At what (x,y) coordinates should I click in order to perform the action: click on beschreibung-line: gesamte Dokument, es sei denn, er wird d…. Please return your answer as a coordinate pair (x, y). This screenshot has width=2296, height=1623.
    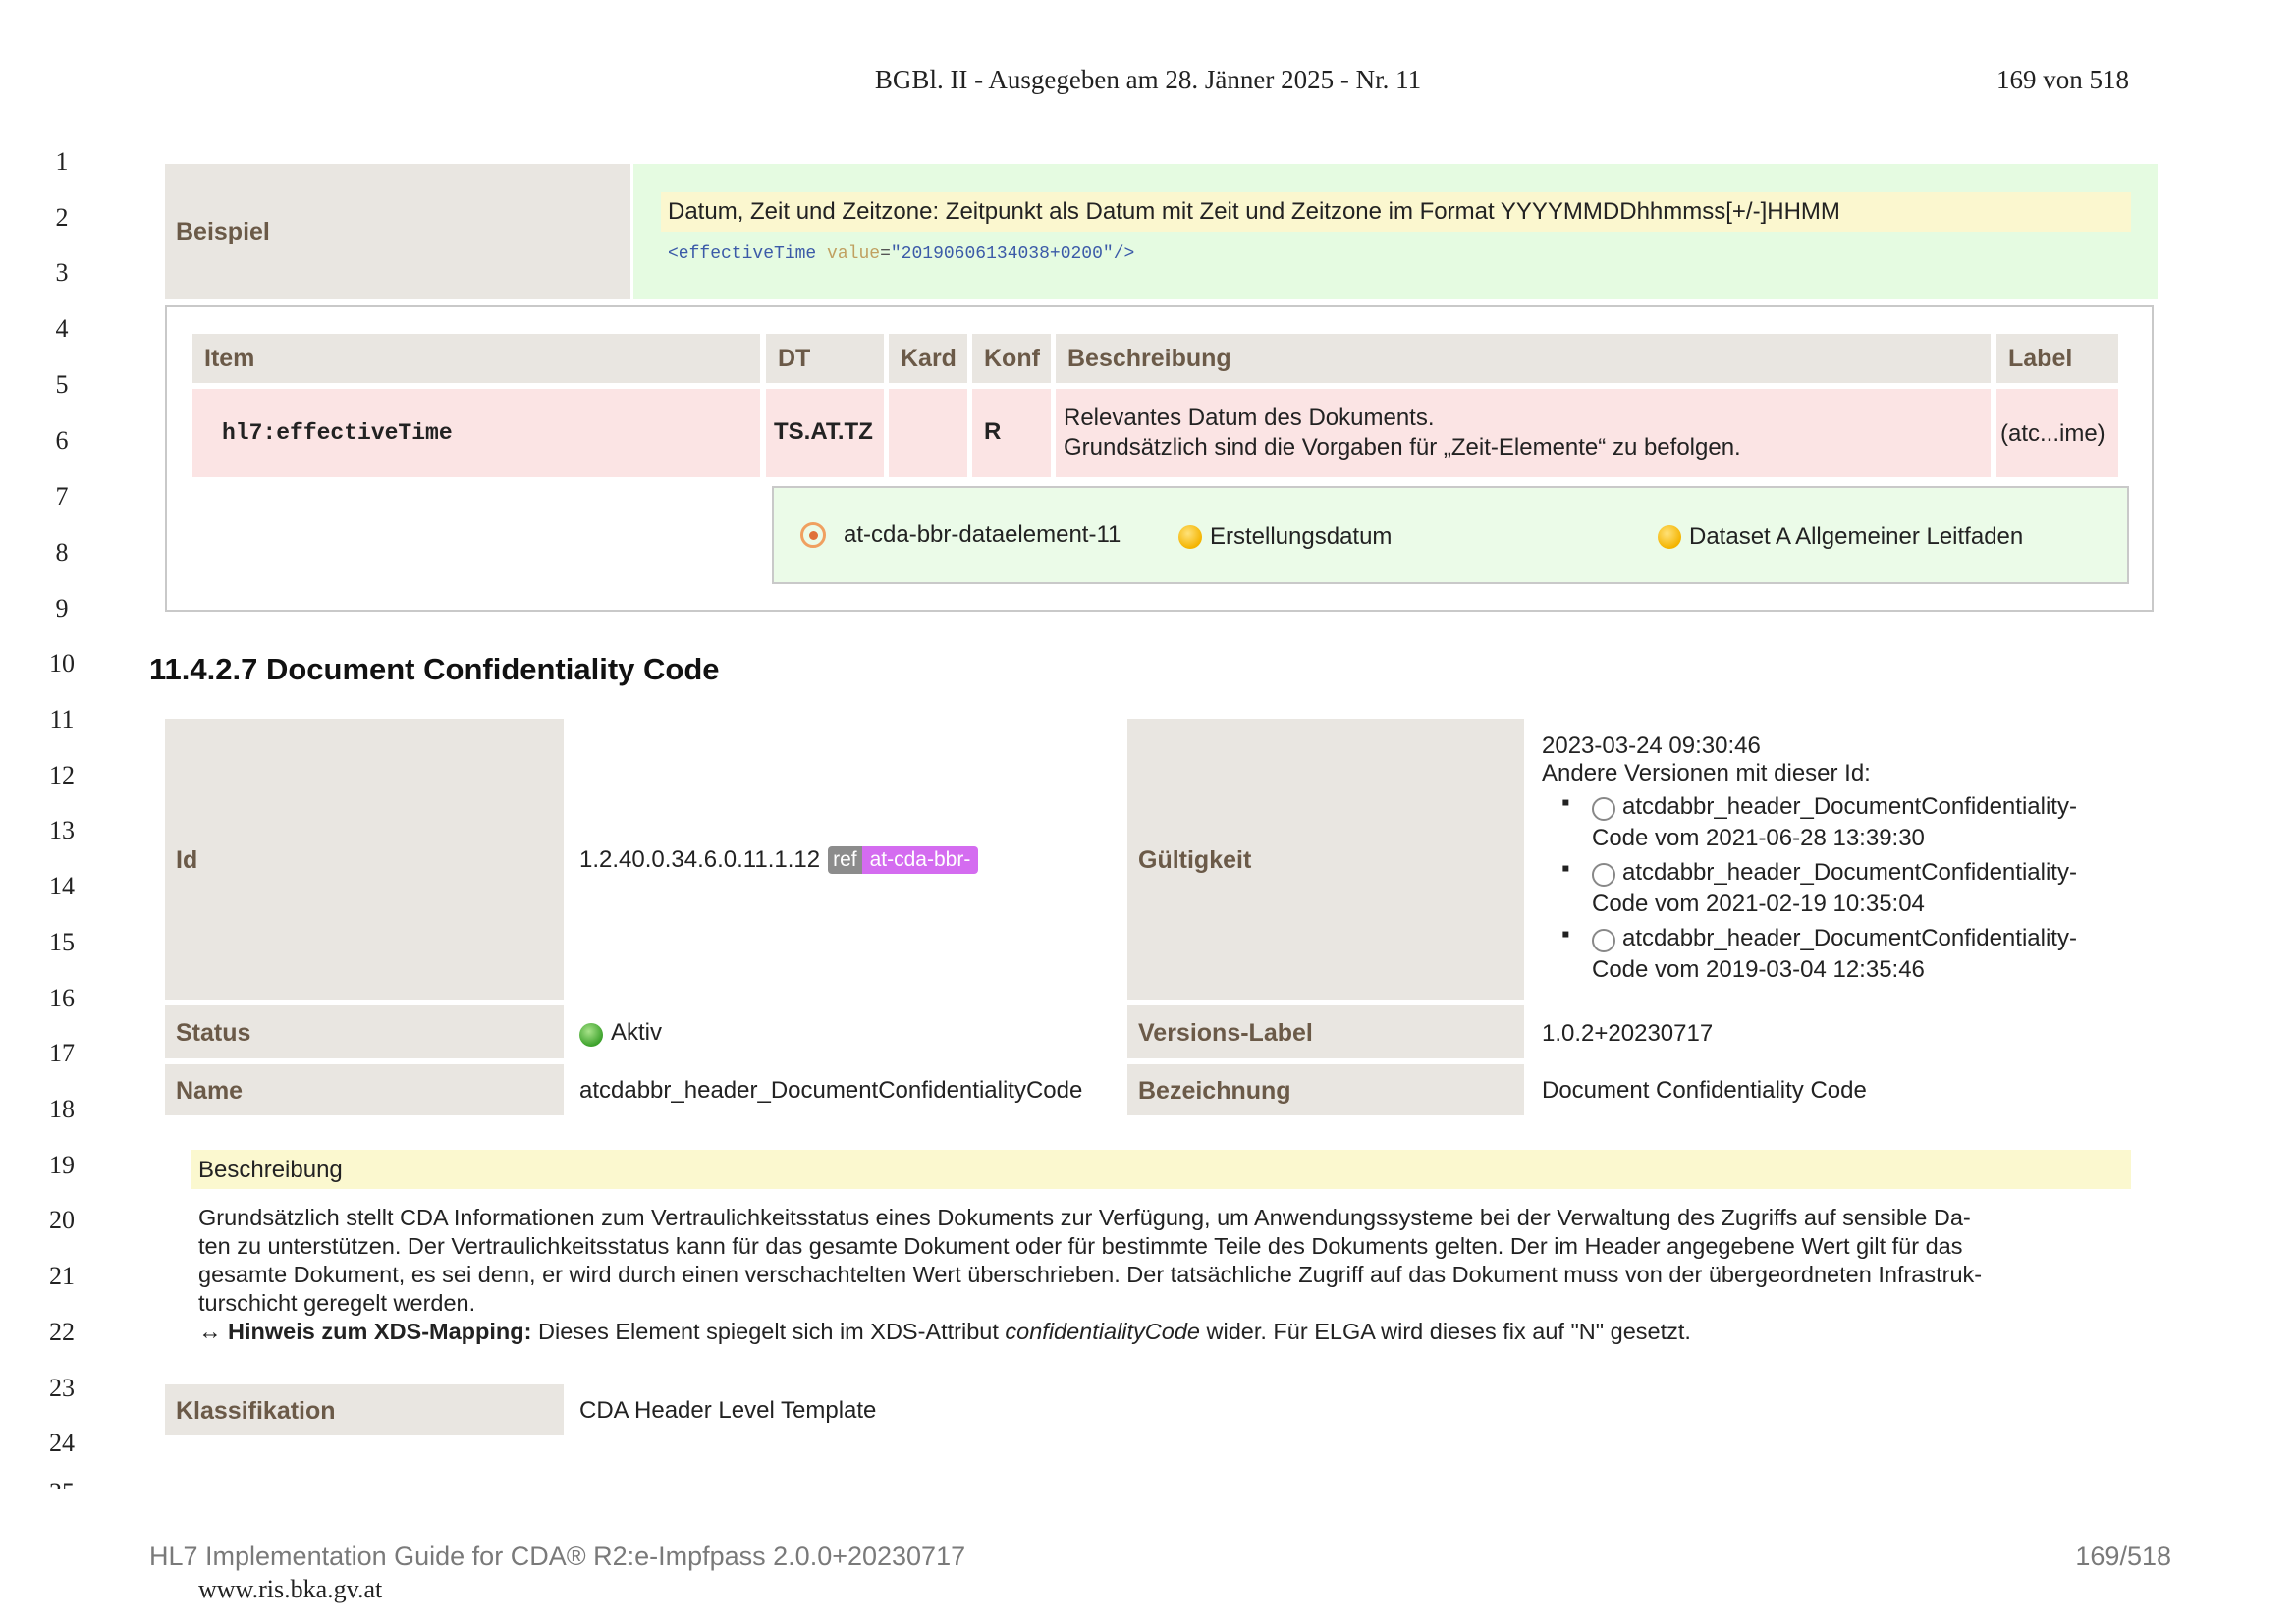
    Looking at the image, I should click on (1090, 1274).